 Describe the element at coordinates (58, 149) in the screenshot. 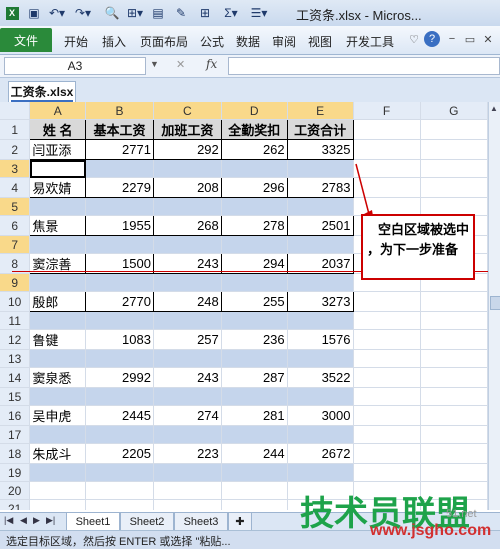

I see `name-cell: 闫亚添` at that location.